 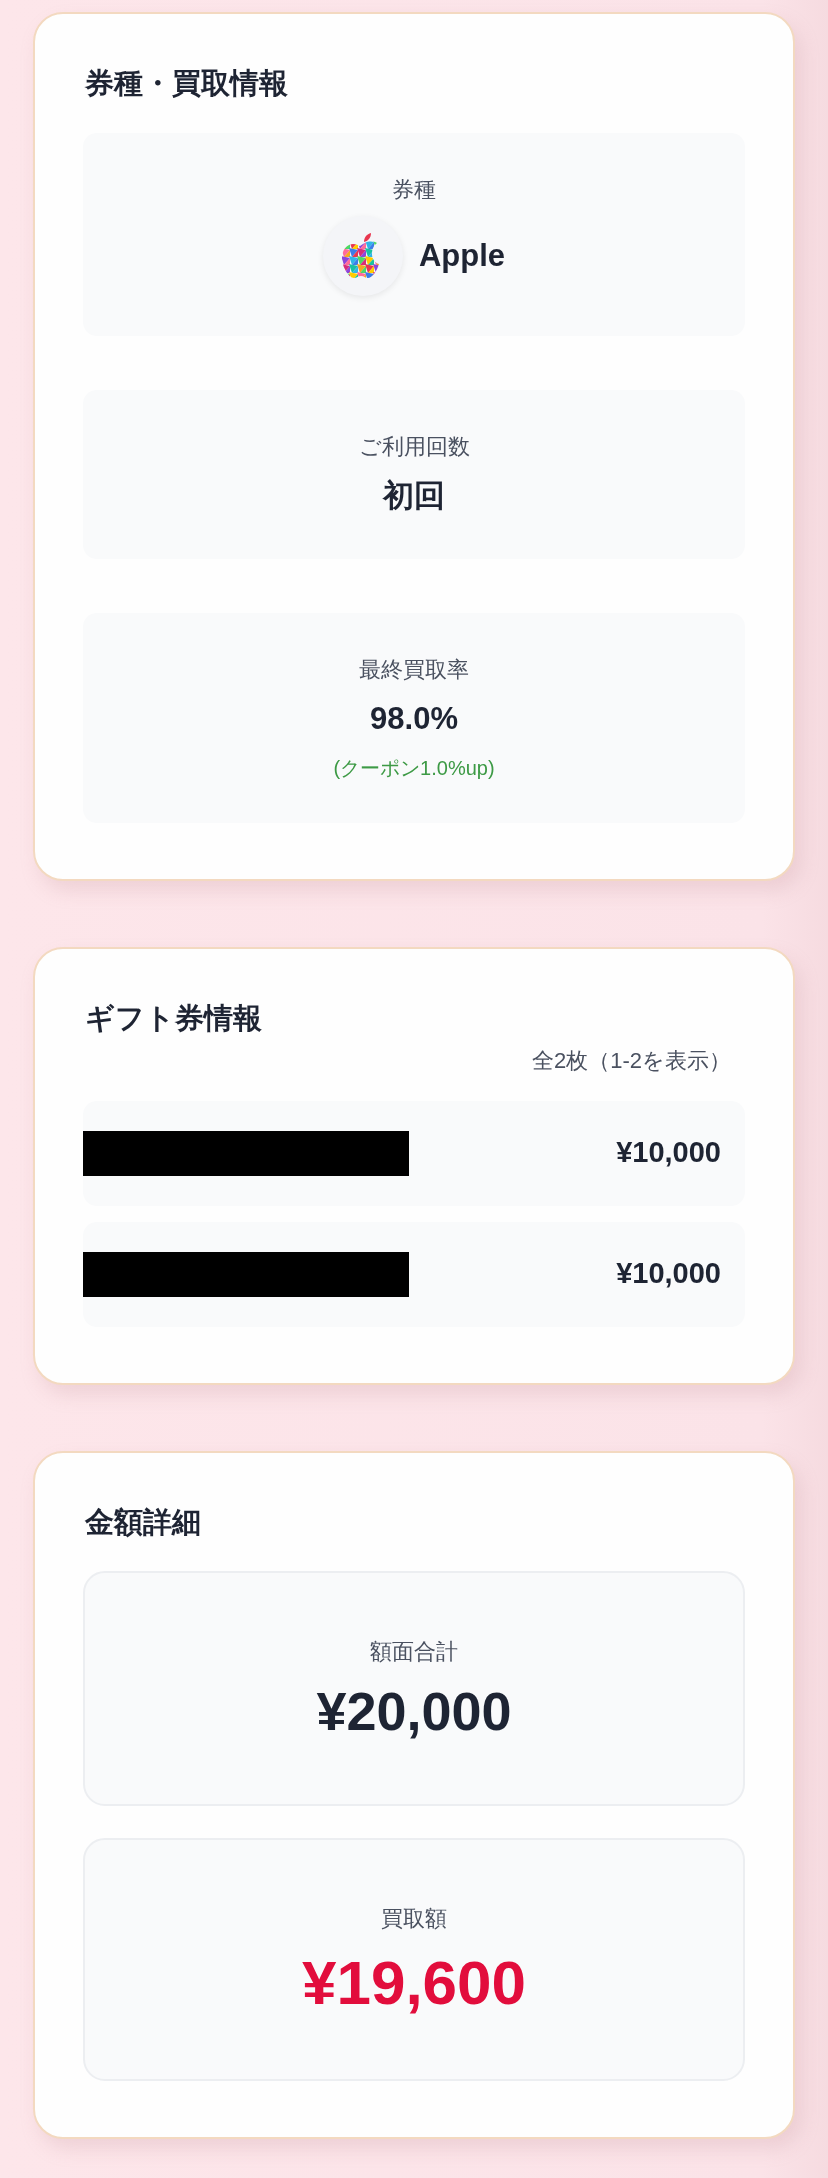 What do you see at coordinates (414, 1918) in the screenshot?
I see `amount-label: 買取額` at bounding box center [414, 1918].